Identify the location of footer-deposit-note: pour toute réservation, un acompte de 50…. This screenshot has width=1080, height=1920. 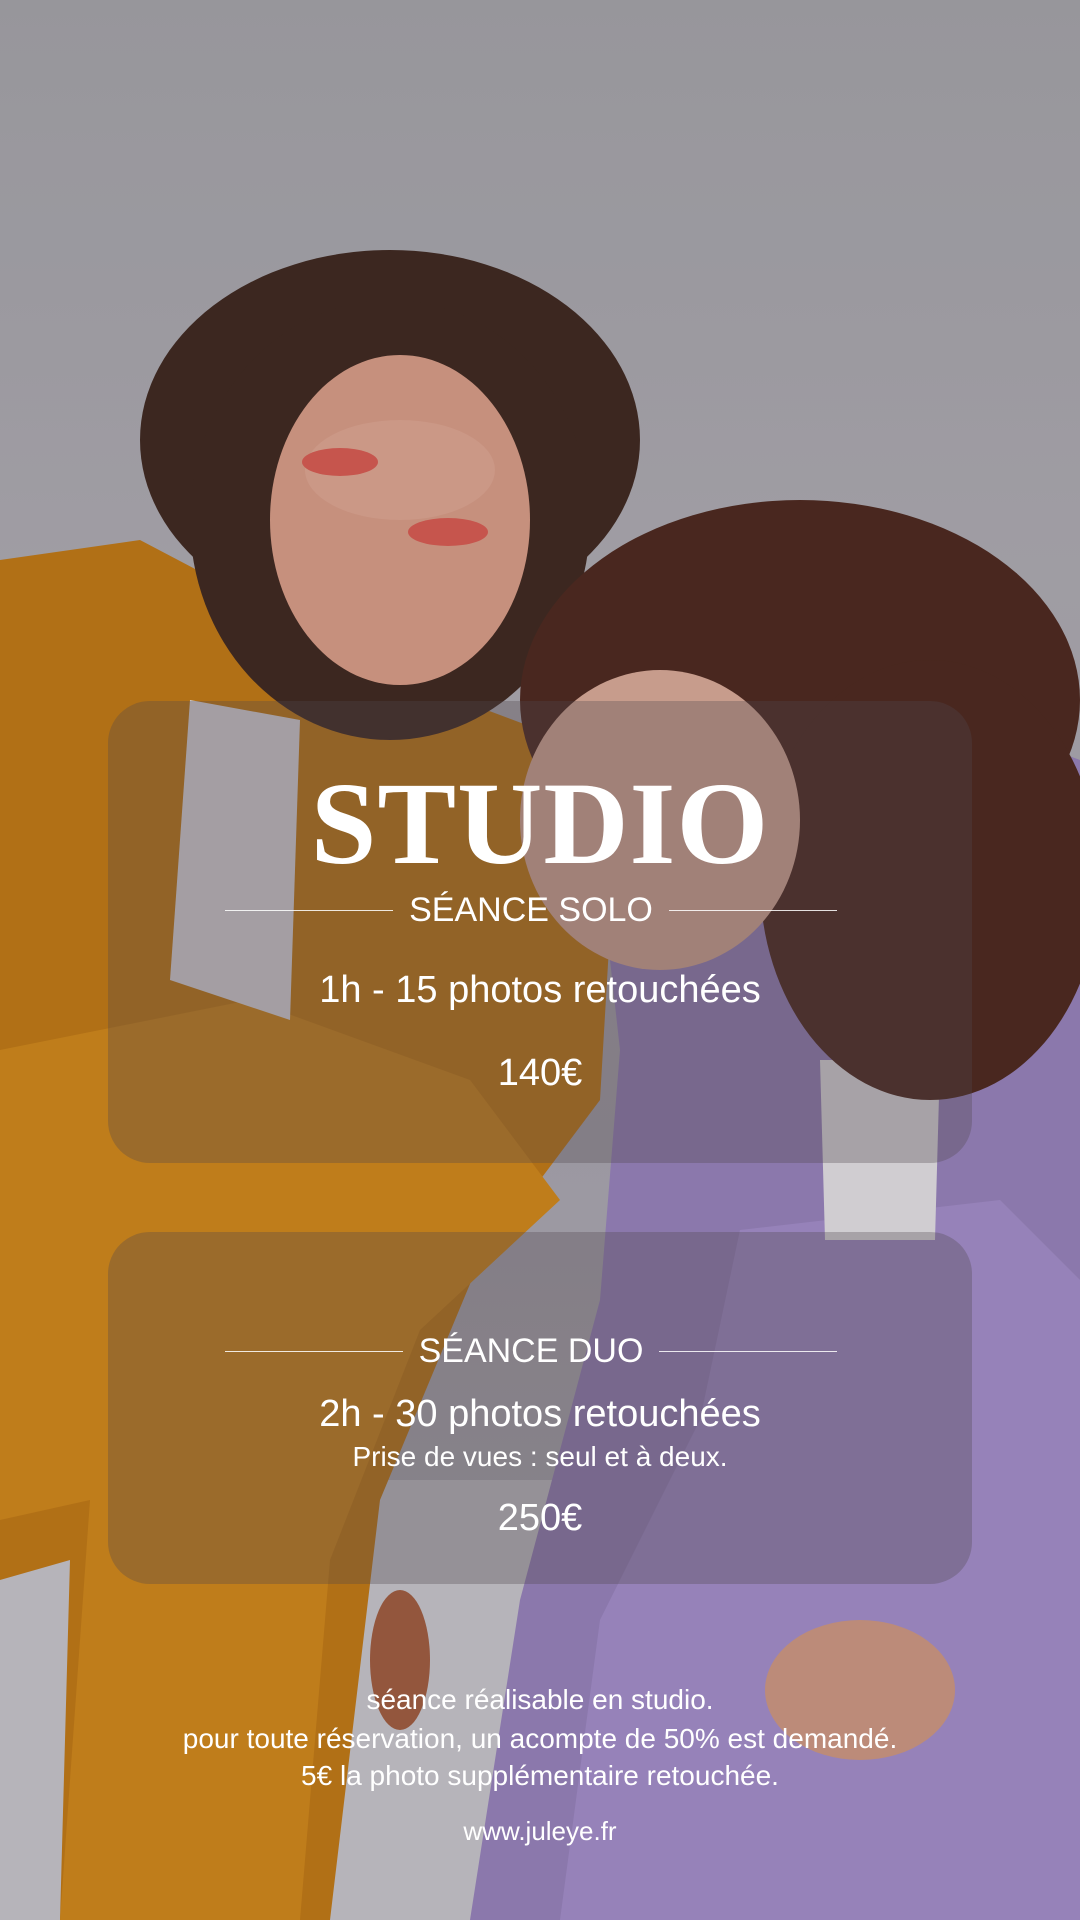
(540, 1738).